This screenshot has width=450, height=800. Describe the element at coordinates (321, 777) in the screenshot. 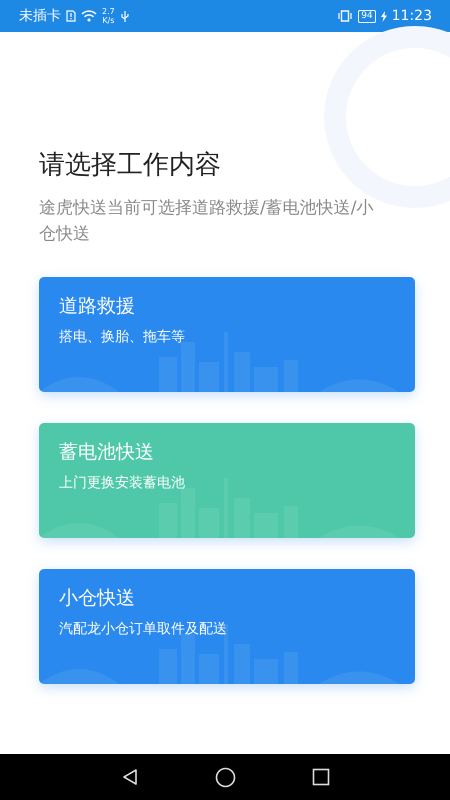

I see `recent-apps-icon` at that location.